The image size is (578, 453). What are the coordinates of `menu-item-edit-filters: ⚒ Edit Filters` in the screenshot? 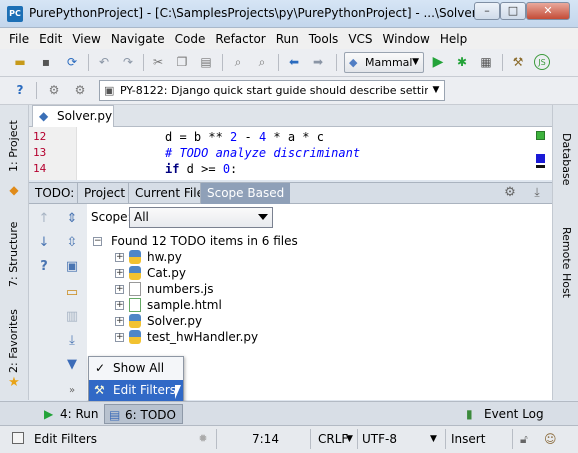 It's located at (136, 390).